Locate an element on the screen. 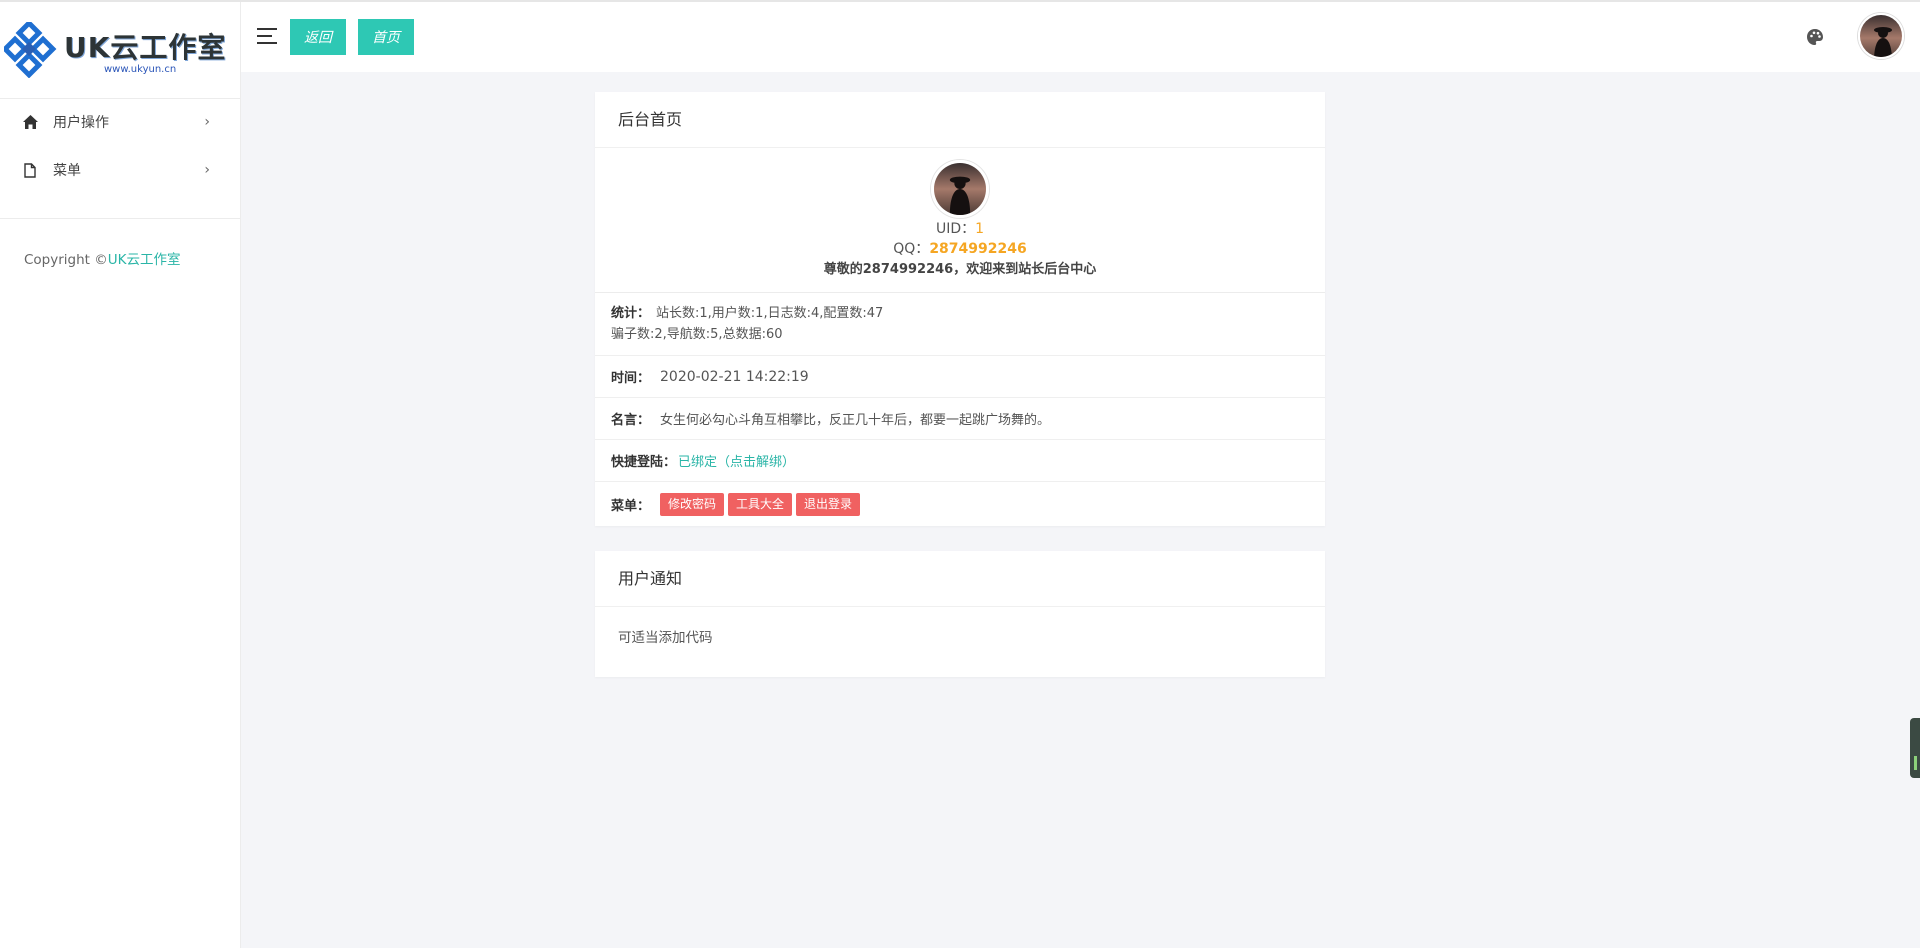 Image resolution: width=1920 pixels, height=948 pixels. copyright-prefix: Copyright © is located at coordinates (66, 260).